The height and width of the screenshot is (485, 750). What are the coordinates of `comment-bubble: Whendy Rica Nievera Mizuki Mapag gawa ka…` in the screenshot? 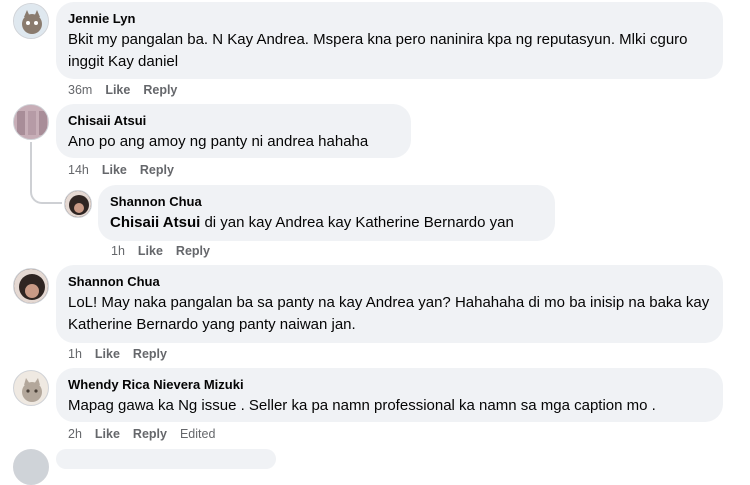 It's located at (389, 395).